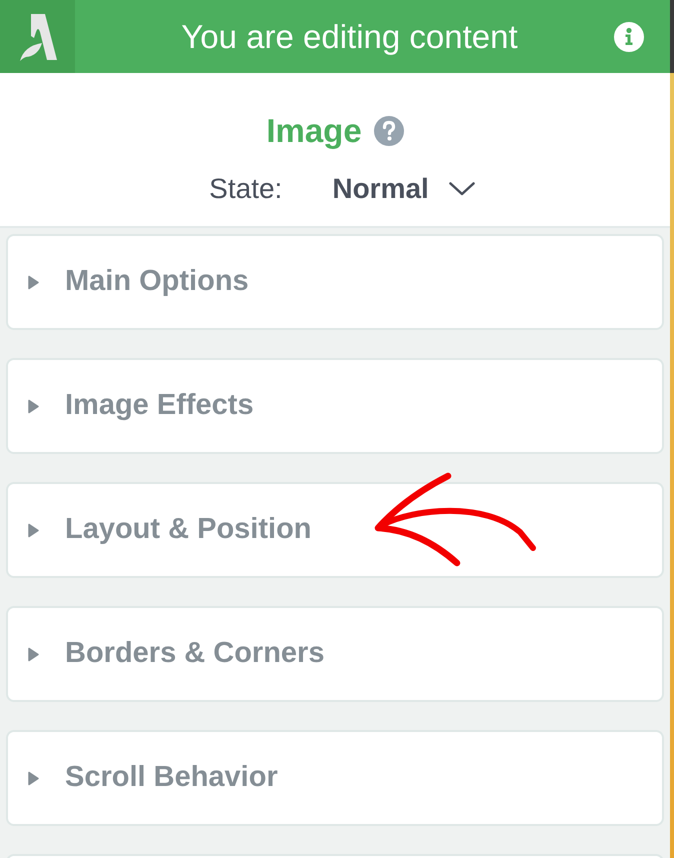  Describe the element at coordinates (335, 778) in the screenshot. I see `section-header: Scroll Behavior` at that location.